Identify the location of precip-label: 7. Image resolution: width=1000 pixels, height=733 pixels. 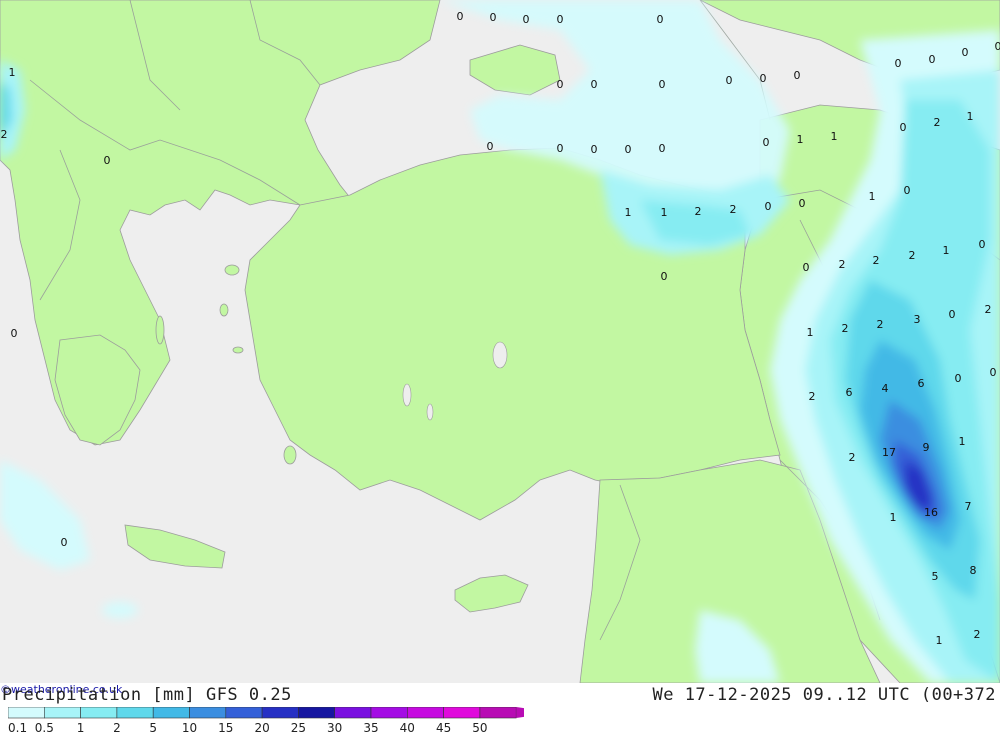
(968, 506).